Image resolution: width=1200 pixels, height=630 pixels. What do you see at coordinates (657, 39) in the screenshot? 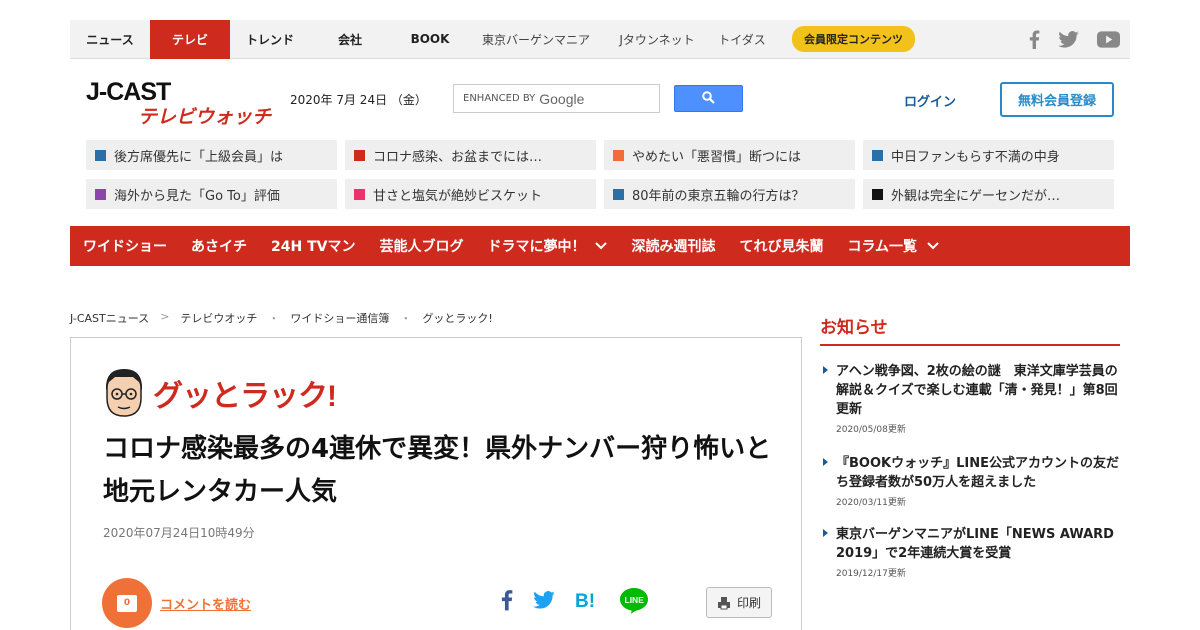
I see `topnav-jtown: Jタウンネット` at bounding box center [657, 39].